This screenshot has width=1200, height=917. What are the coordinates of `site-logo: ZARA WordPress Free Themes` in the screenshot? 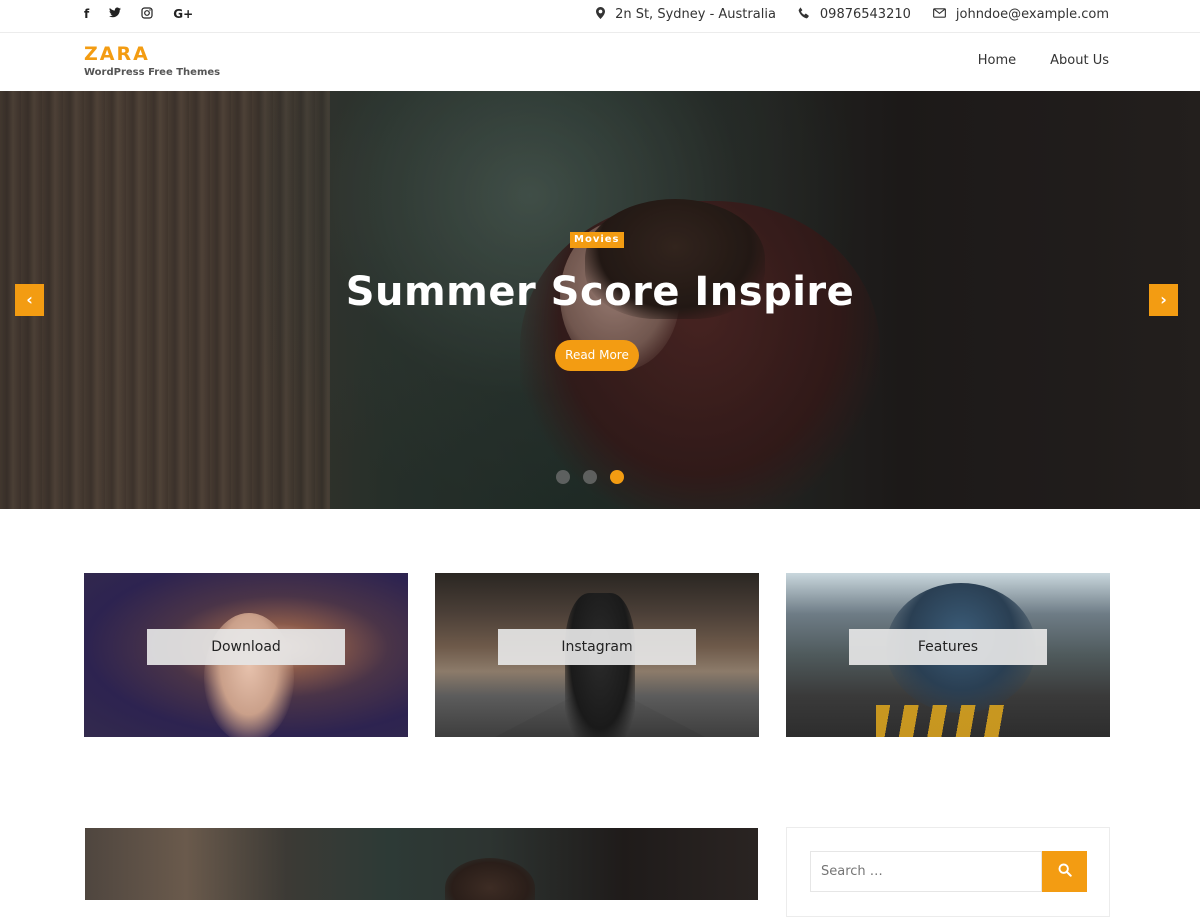 It's located at (152, 60).